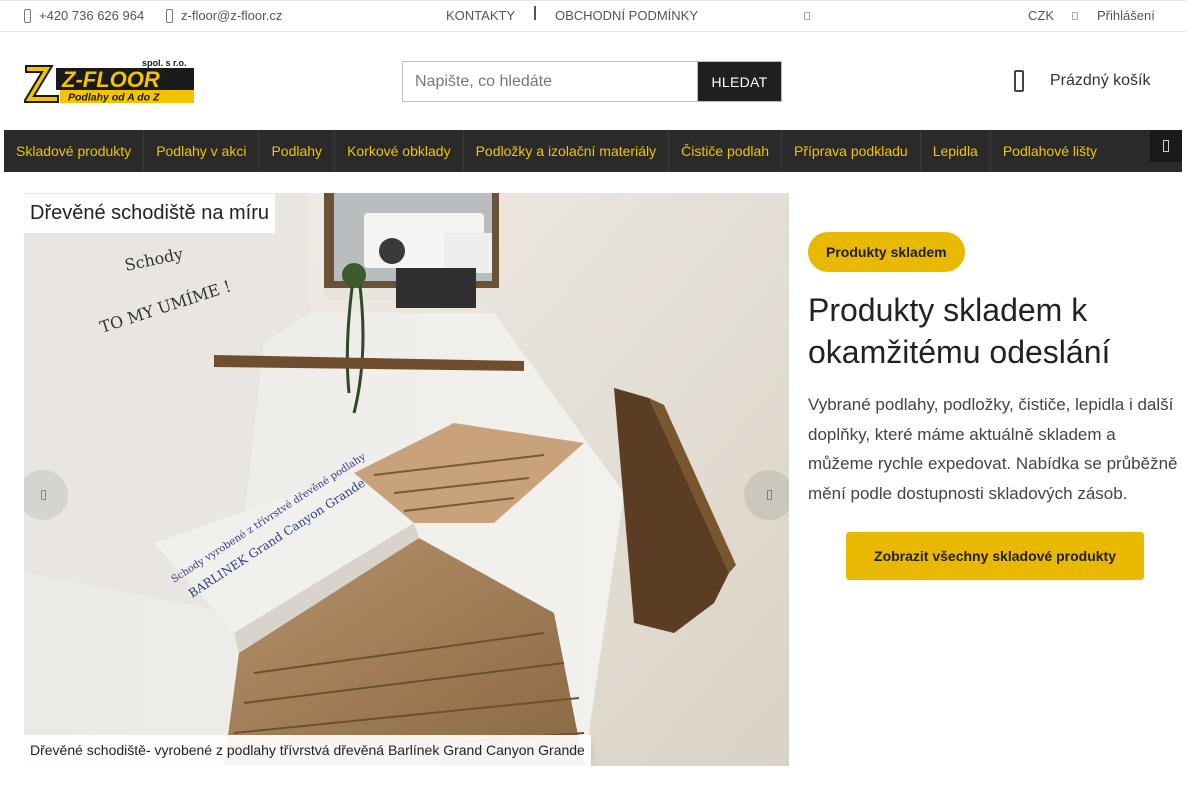 The image size is (1200, 800). I want to click on nav-item-podlahove-listy: Podlahové lišty, so click(1050, 151).